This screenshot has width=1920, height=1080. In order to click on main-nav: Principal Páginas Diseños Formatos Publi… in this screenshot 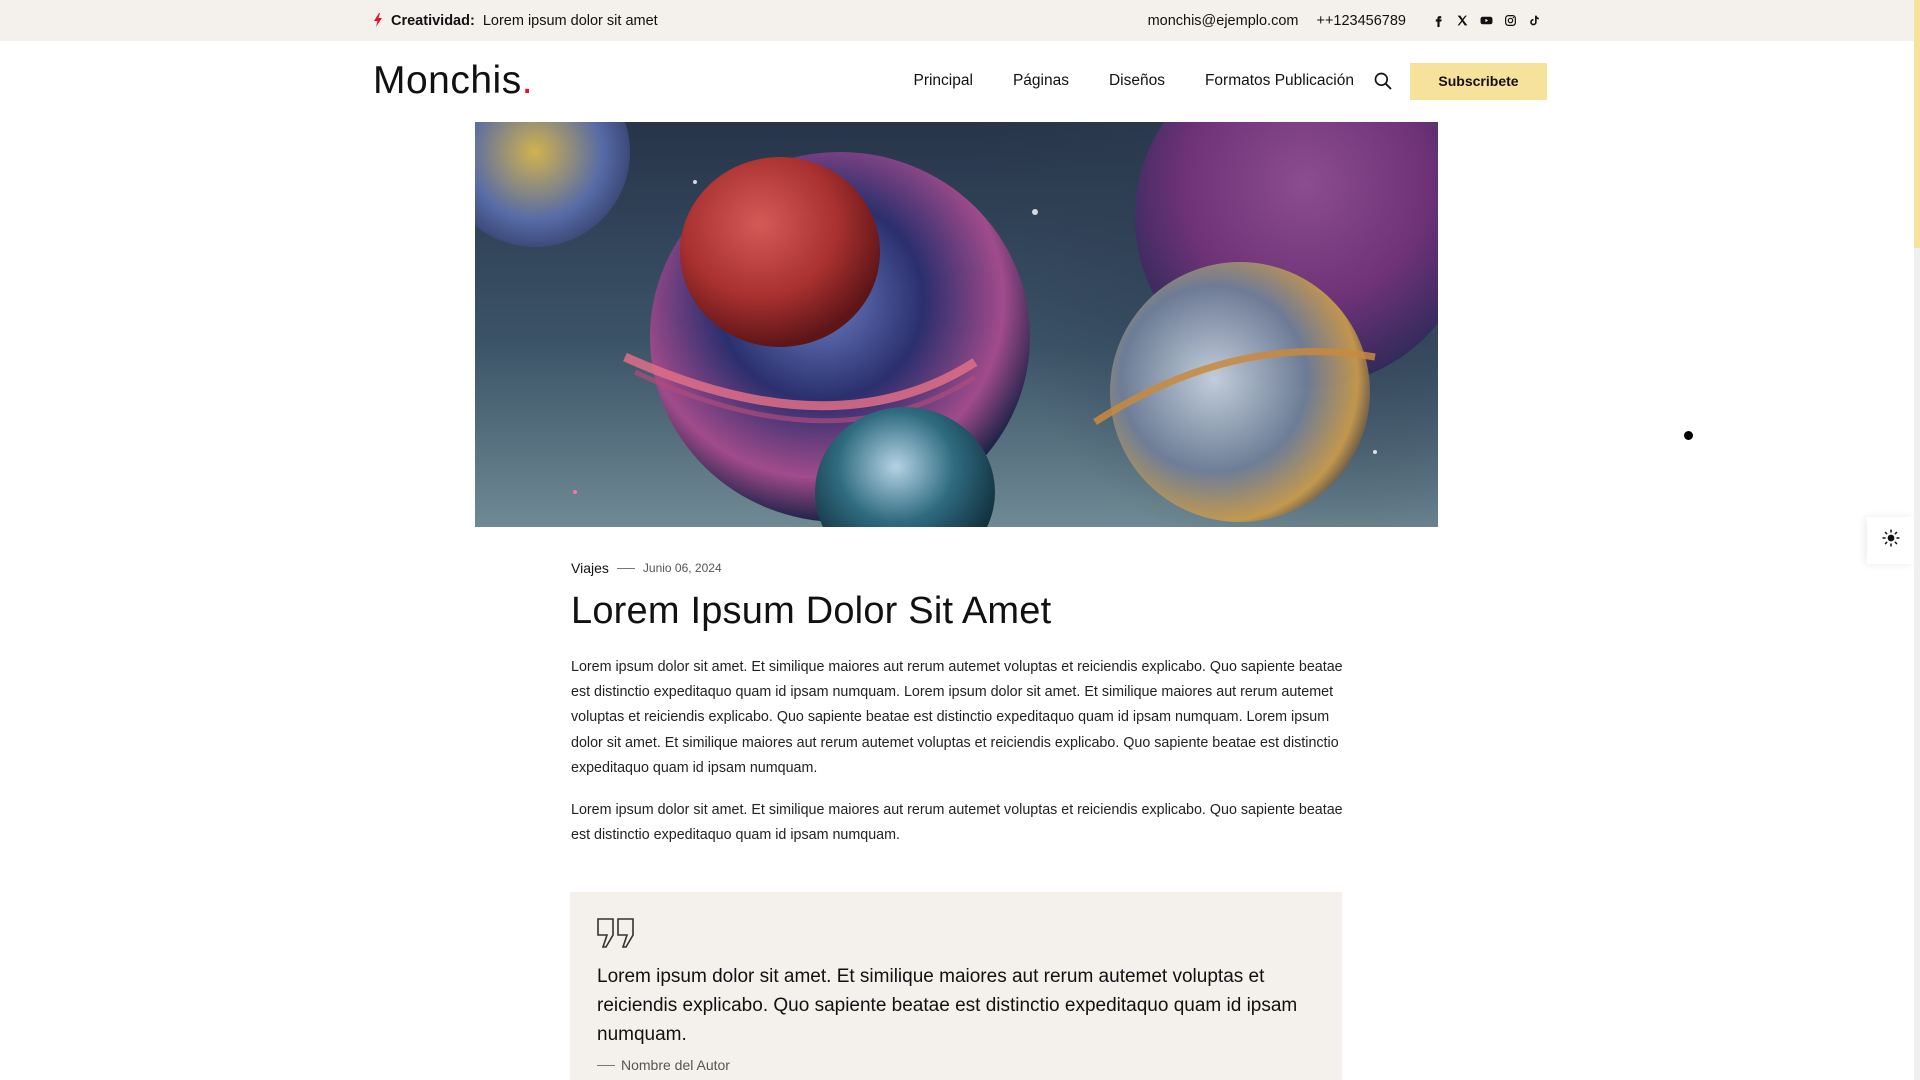, I will do `click(1230, 81)`.